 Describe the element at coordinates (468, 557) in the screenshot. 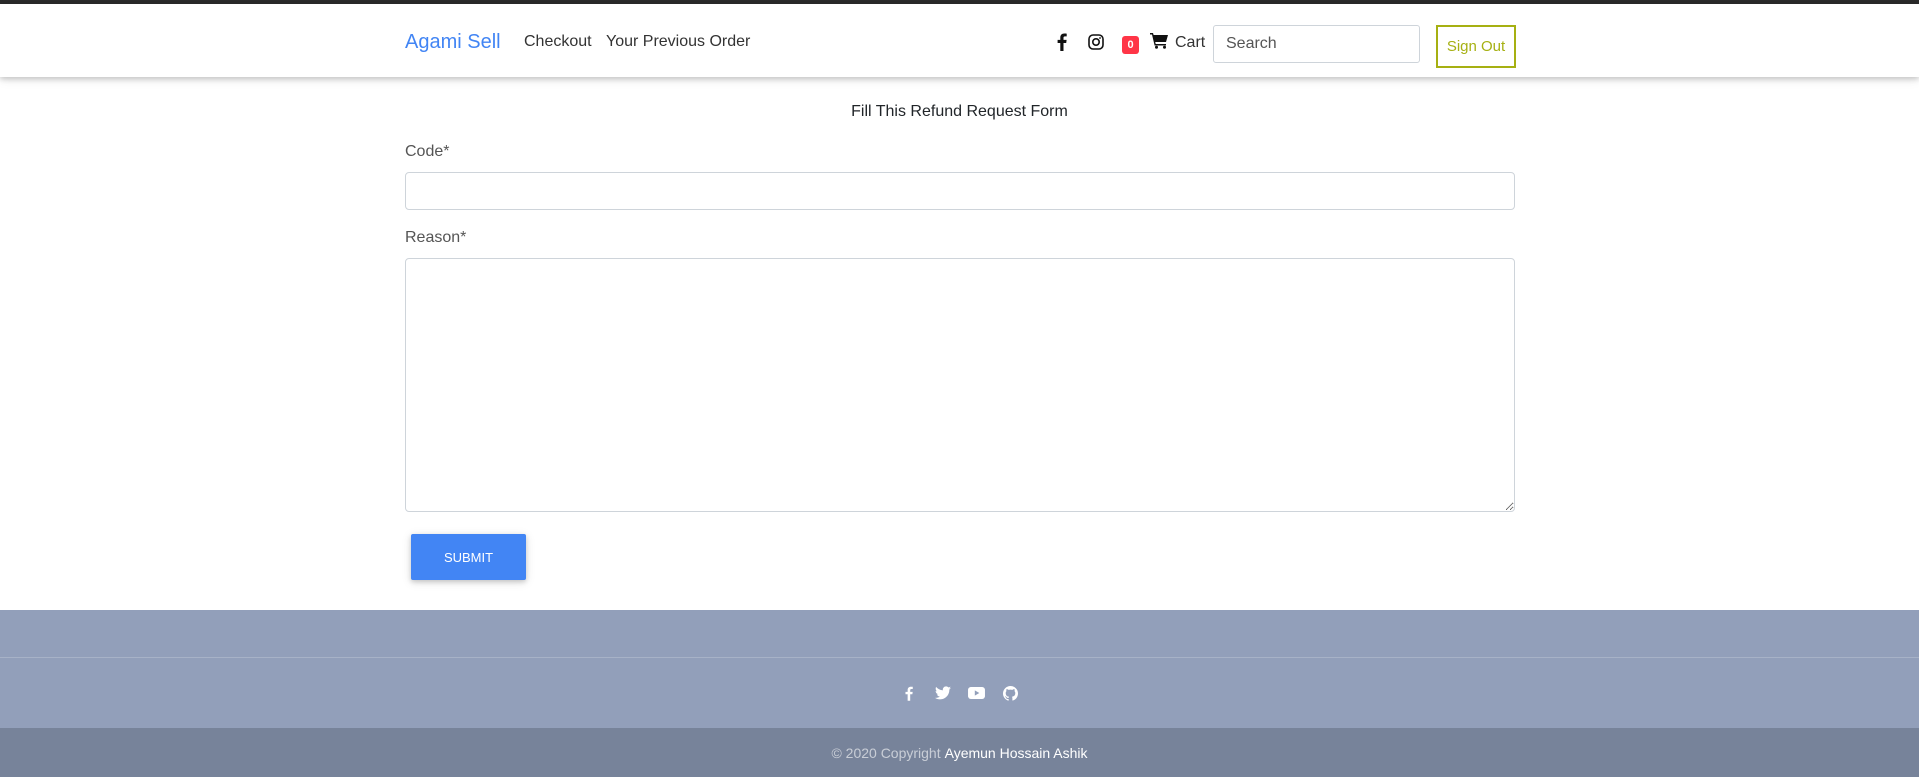

I see `submit-button: SUBMIT` at that location.